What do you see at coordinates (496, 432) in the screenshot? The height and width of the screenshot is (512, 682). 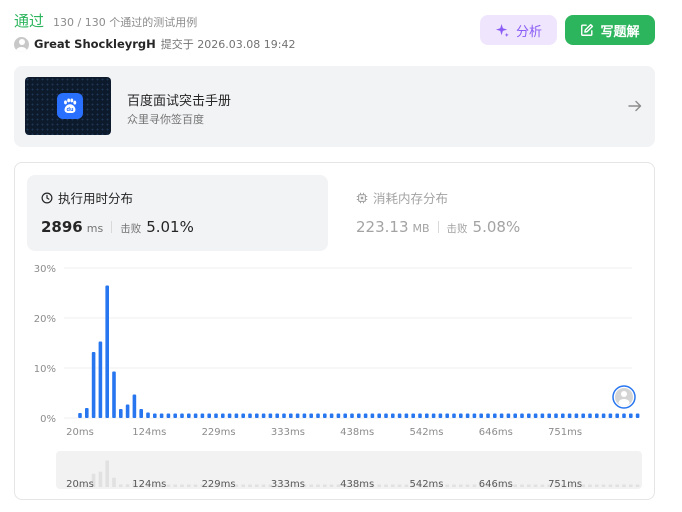 I see `x-tick-label: 646ms` at bounding box center [496, 432].